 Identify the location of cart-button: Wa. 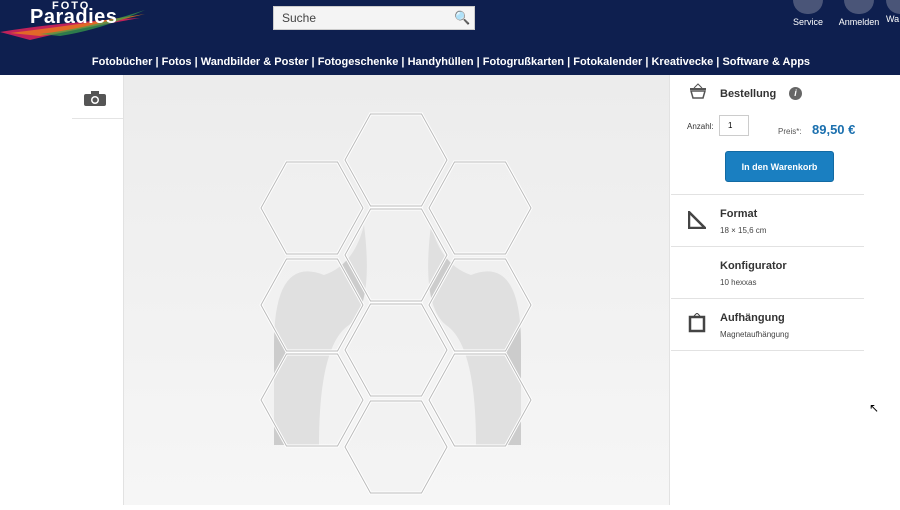
(893, 12).